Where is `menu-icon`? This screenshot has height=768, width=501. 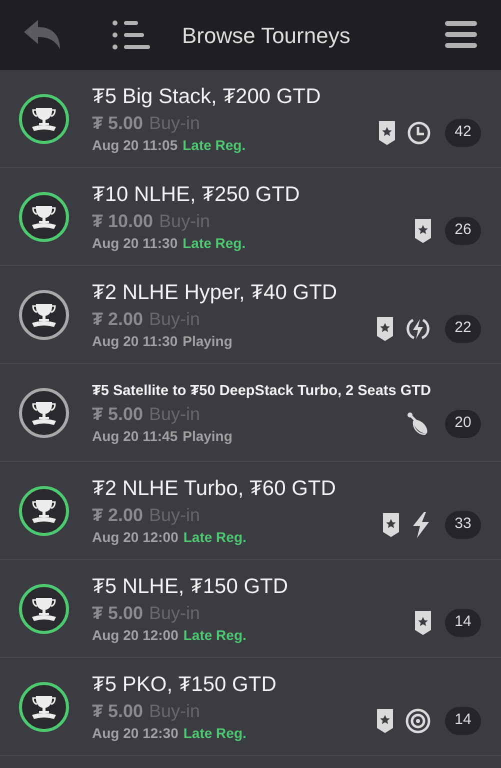 menu-icon is located at coordinates (461, 35).